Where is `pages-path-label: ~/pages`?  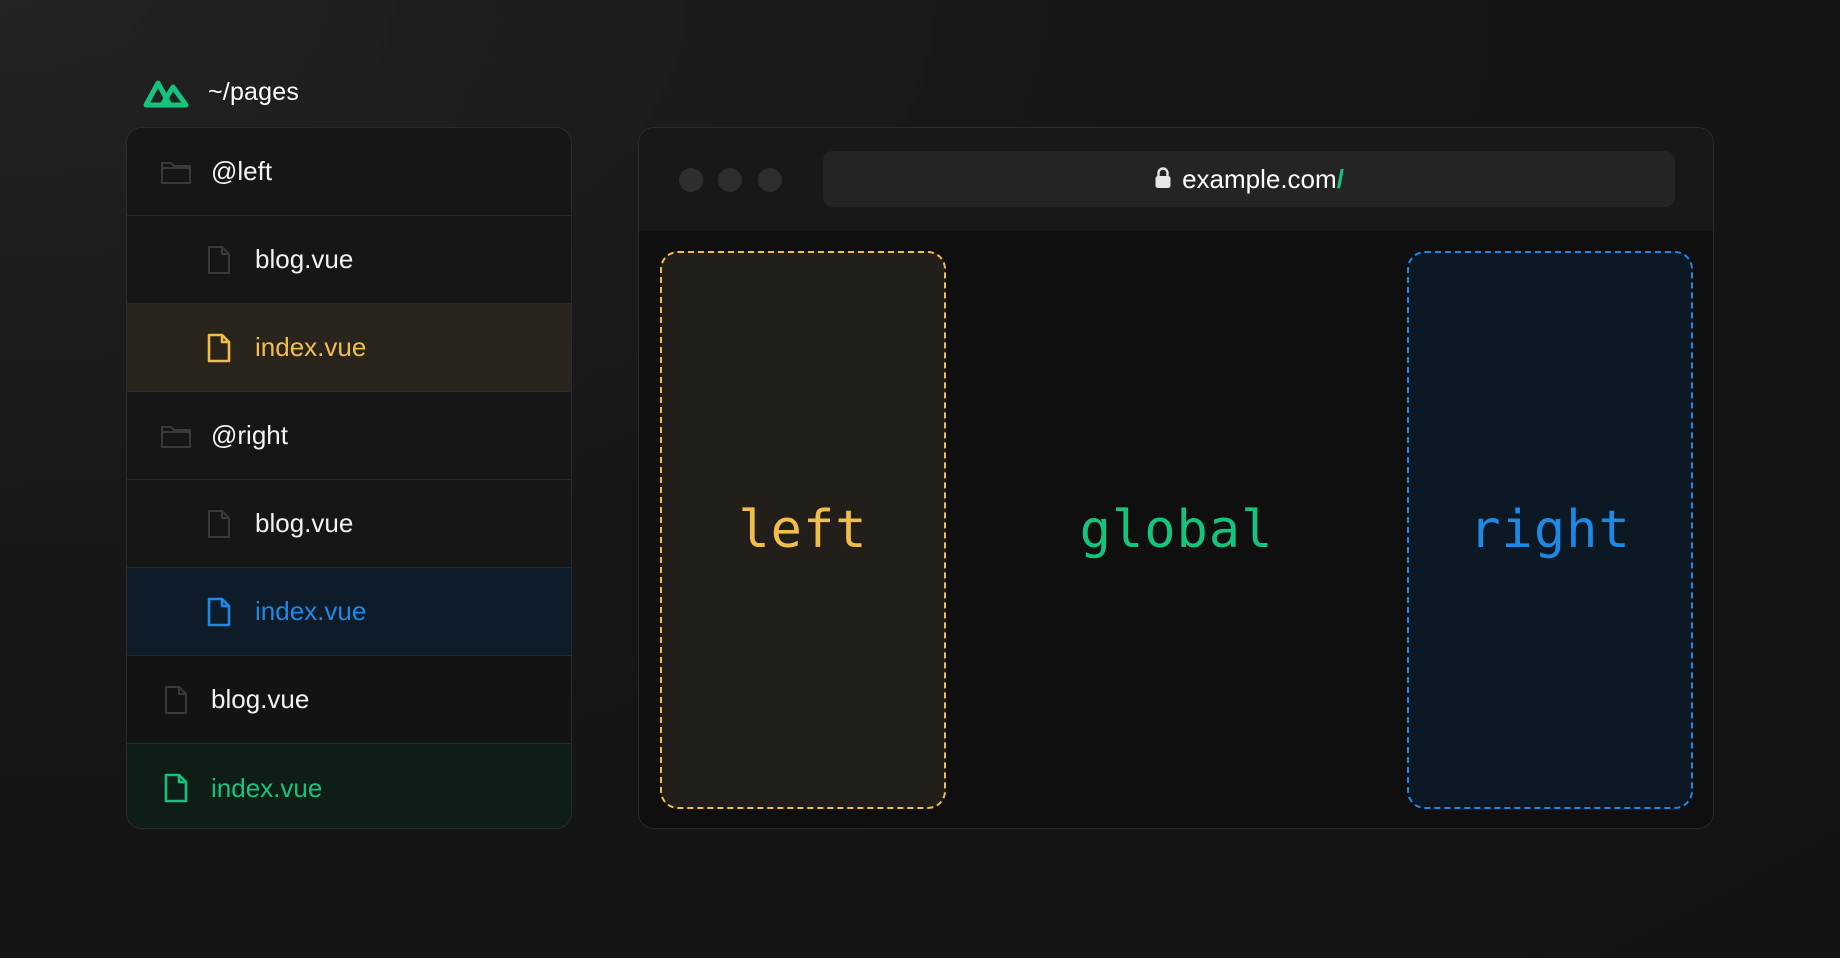
pages-path-label: ~/pages is located at coordinates (254, 91).